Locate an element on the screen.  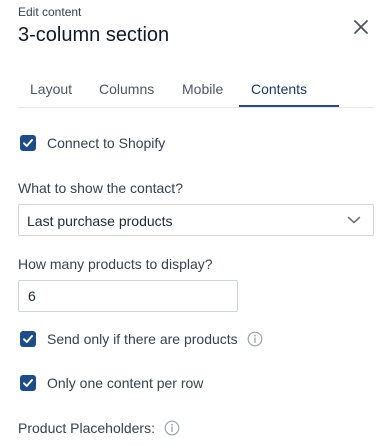
tab-contents: Contents is located at coordinates (279, 89).